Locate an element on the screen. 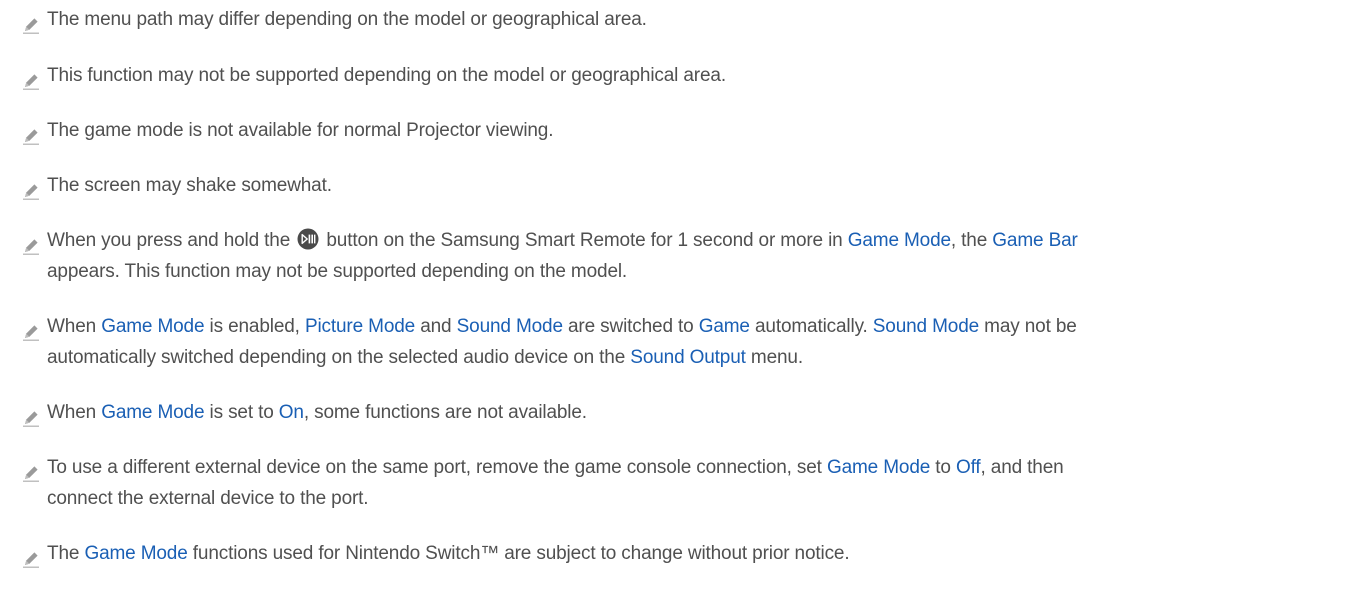 The height and width of the screenshot is (604, 1355). text-segment: are switched to is located at coordinates (631, 326).